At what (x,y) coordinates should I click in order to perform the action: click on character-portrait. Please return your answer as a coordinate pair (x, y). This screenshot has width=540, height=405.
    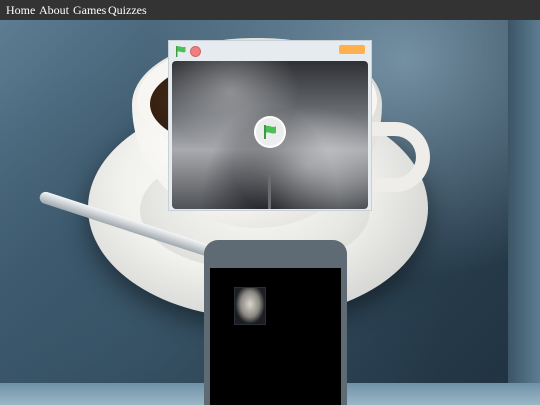
    Looking at the image, I should click on (250, 306).